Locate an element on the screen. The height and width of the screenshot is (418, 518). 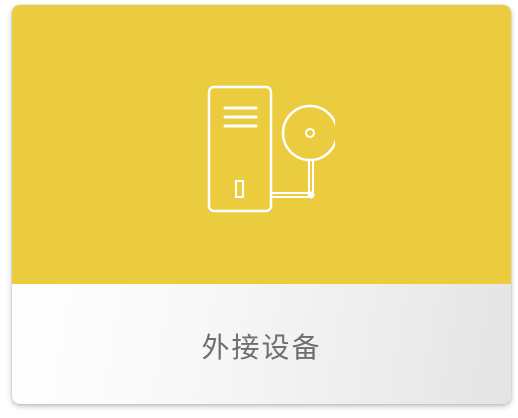
computer-tower-icon is located at coordinates (240, 149).